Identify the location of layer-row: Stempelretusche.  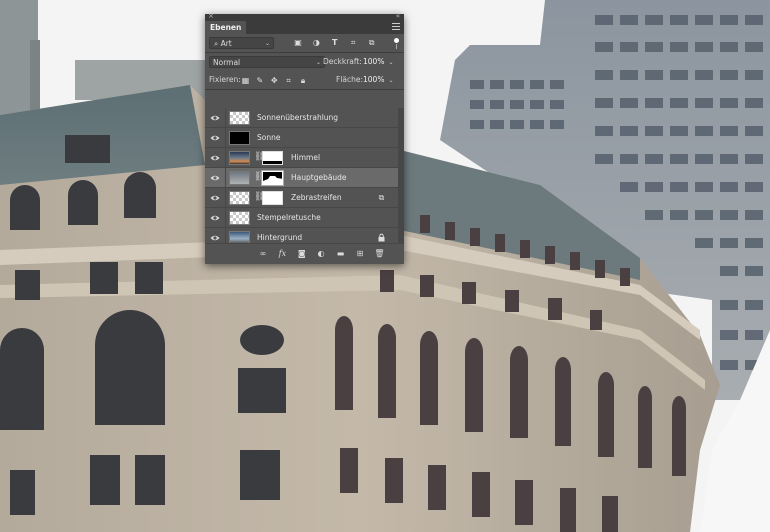
(301, 218).